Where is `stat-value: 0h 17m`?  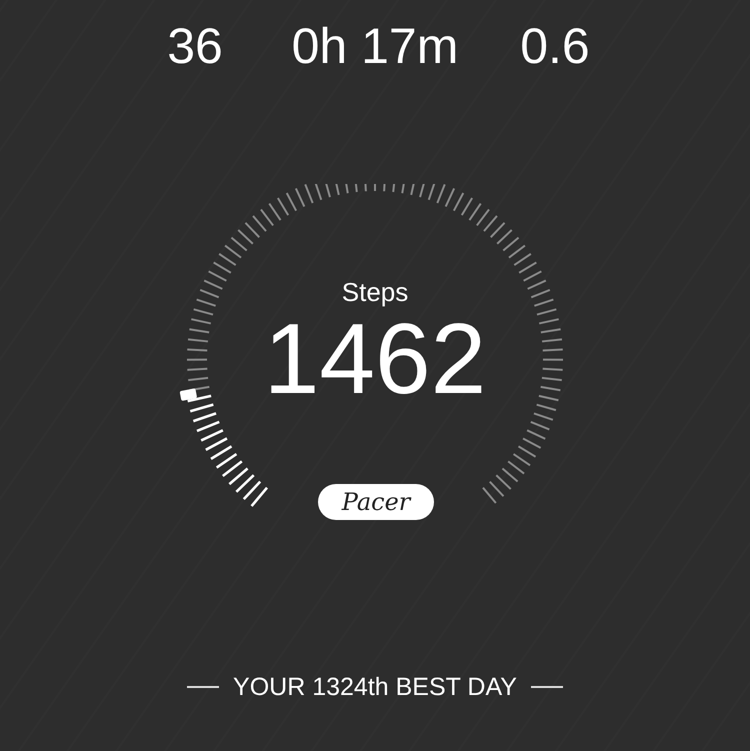 stat-value: 0h 17m is located at coordinates (375, 46).